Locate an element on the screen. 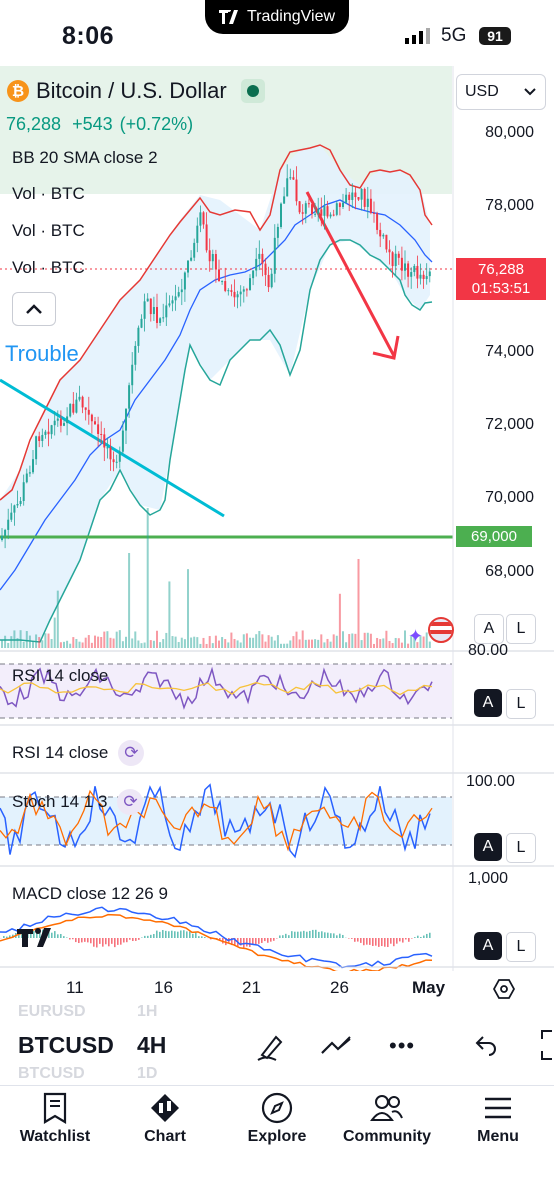 This screenshot has width=554, height=1200. drawing-tool-icon is located at coordinates (271, 1046).